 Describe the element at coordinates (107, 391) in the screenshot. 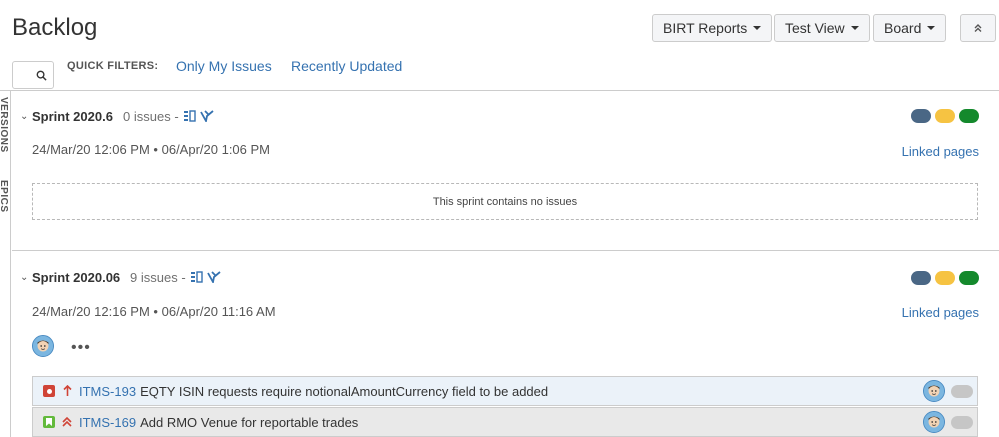

I see `issue-key-link: ITMS-193` at that location.